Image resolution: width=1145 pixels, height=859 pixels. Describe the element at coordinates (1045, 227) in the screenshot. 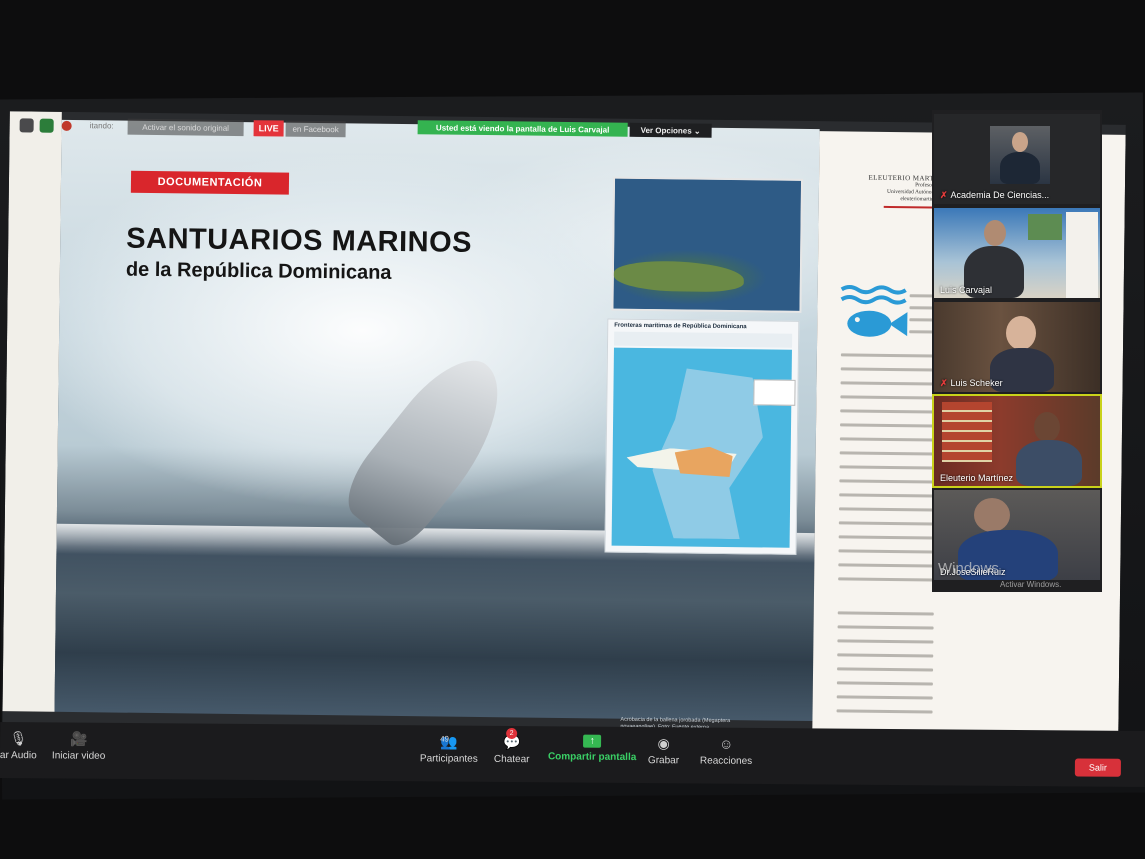

I see `slide-preview` at that location.